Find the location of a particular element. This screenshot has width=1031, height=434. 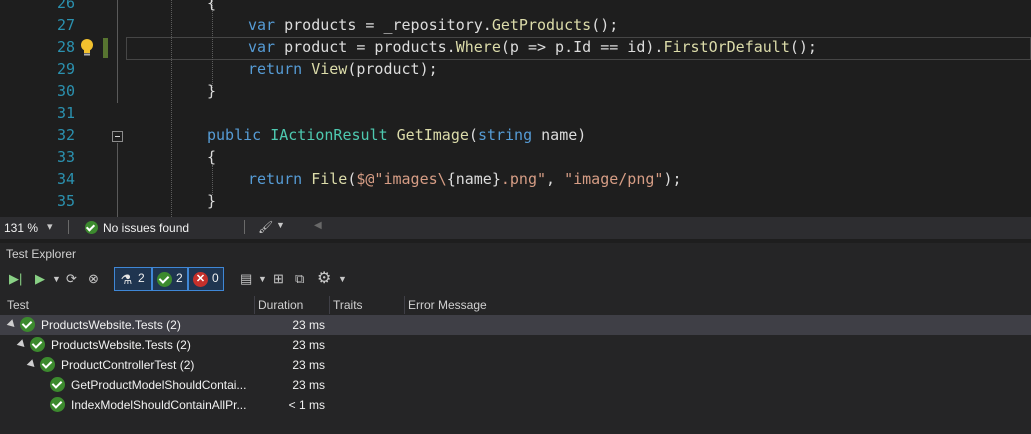

group-by-icon: ⊞ is located at coordinates (278, 279).